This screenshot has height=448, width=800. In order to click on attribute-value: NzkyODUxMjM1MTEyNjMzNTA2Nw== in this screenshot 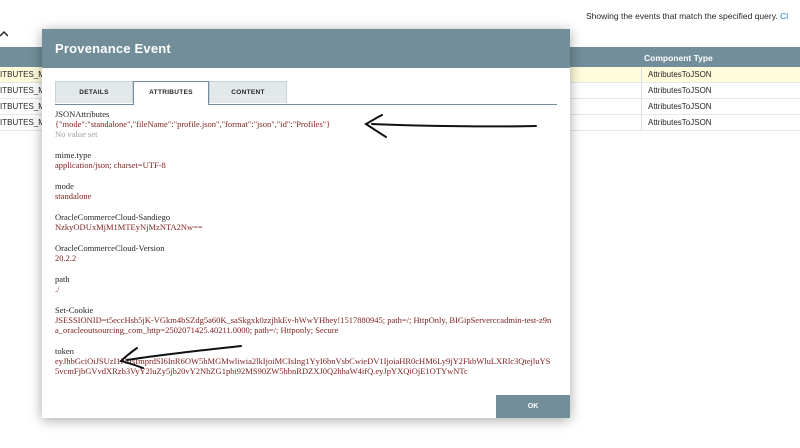, I will do `click(129, 227)`.